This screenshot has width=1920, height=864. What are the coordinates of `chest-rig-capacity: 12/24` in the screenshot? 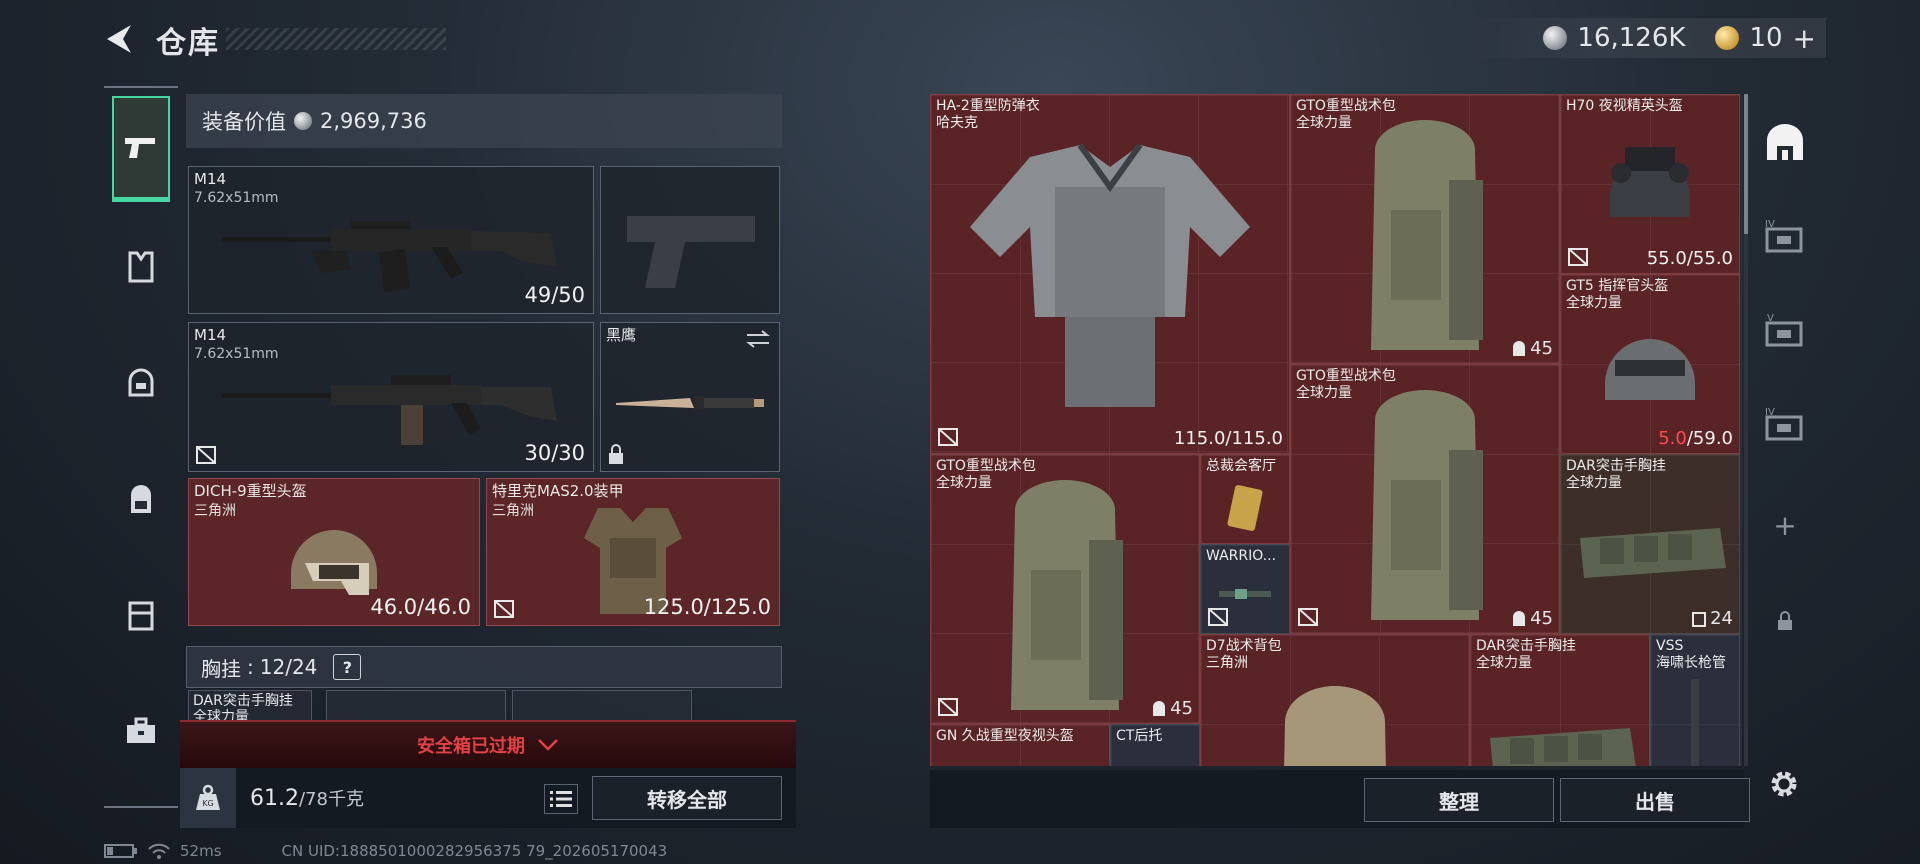 It's located at (288, 667).